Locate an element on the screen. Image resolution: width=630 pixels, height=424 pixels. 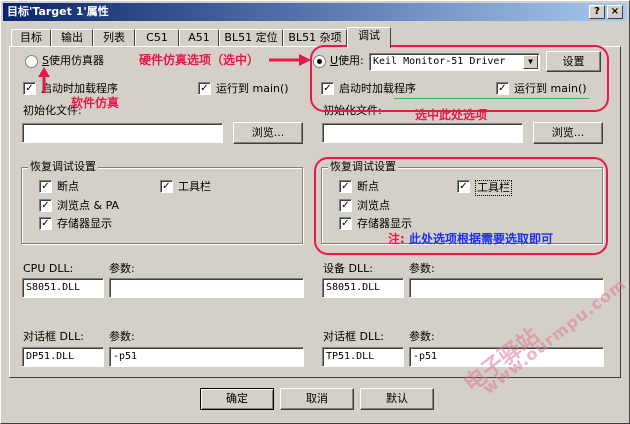
annotation-select-here: 选中此处选项 is located at coordinates (451, 115).